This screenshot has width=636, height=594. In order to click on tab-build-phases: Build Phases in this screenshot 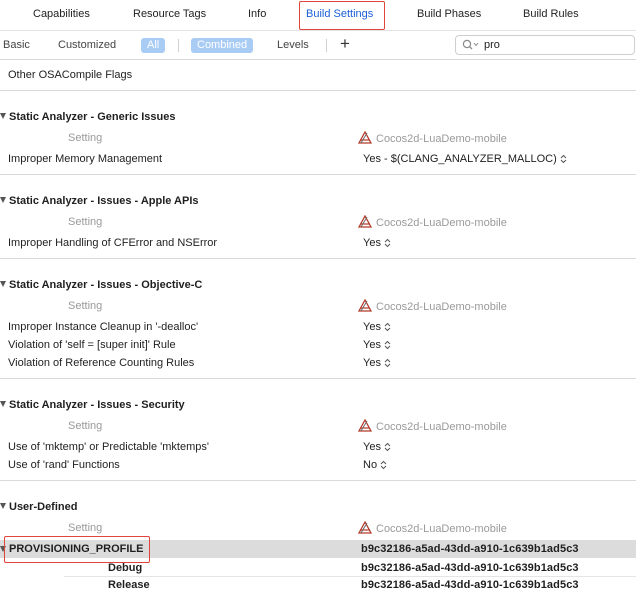, I will do `click(449, 14)`.